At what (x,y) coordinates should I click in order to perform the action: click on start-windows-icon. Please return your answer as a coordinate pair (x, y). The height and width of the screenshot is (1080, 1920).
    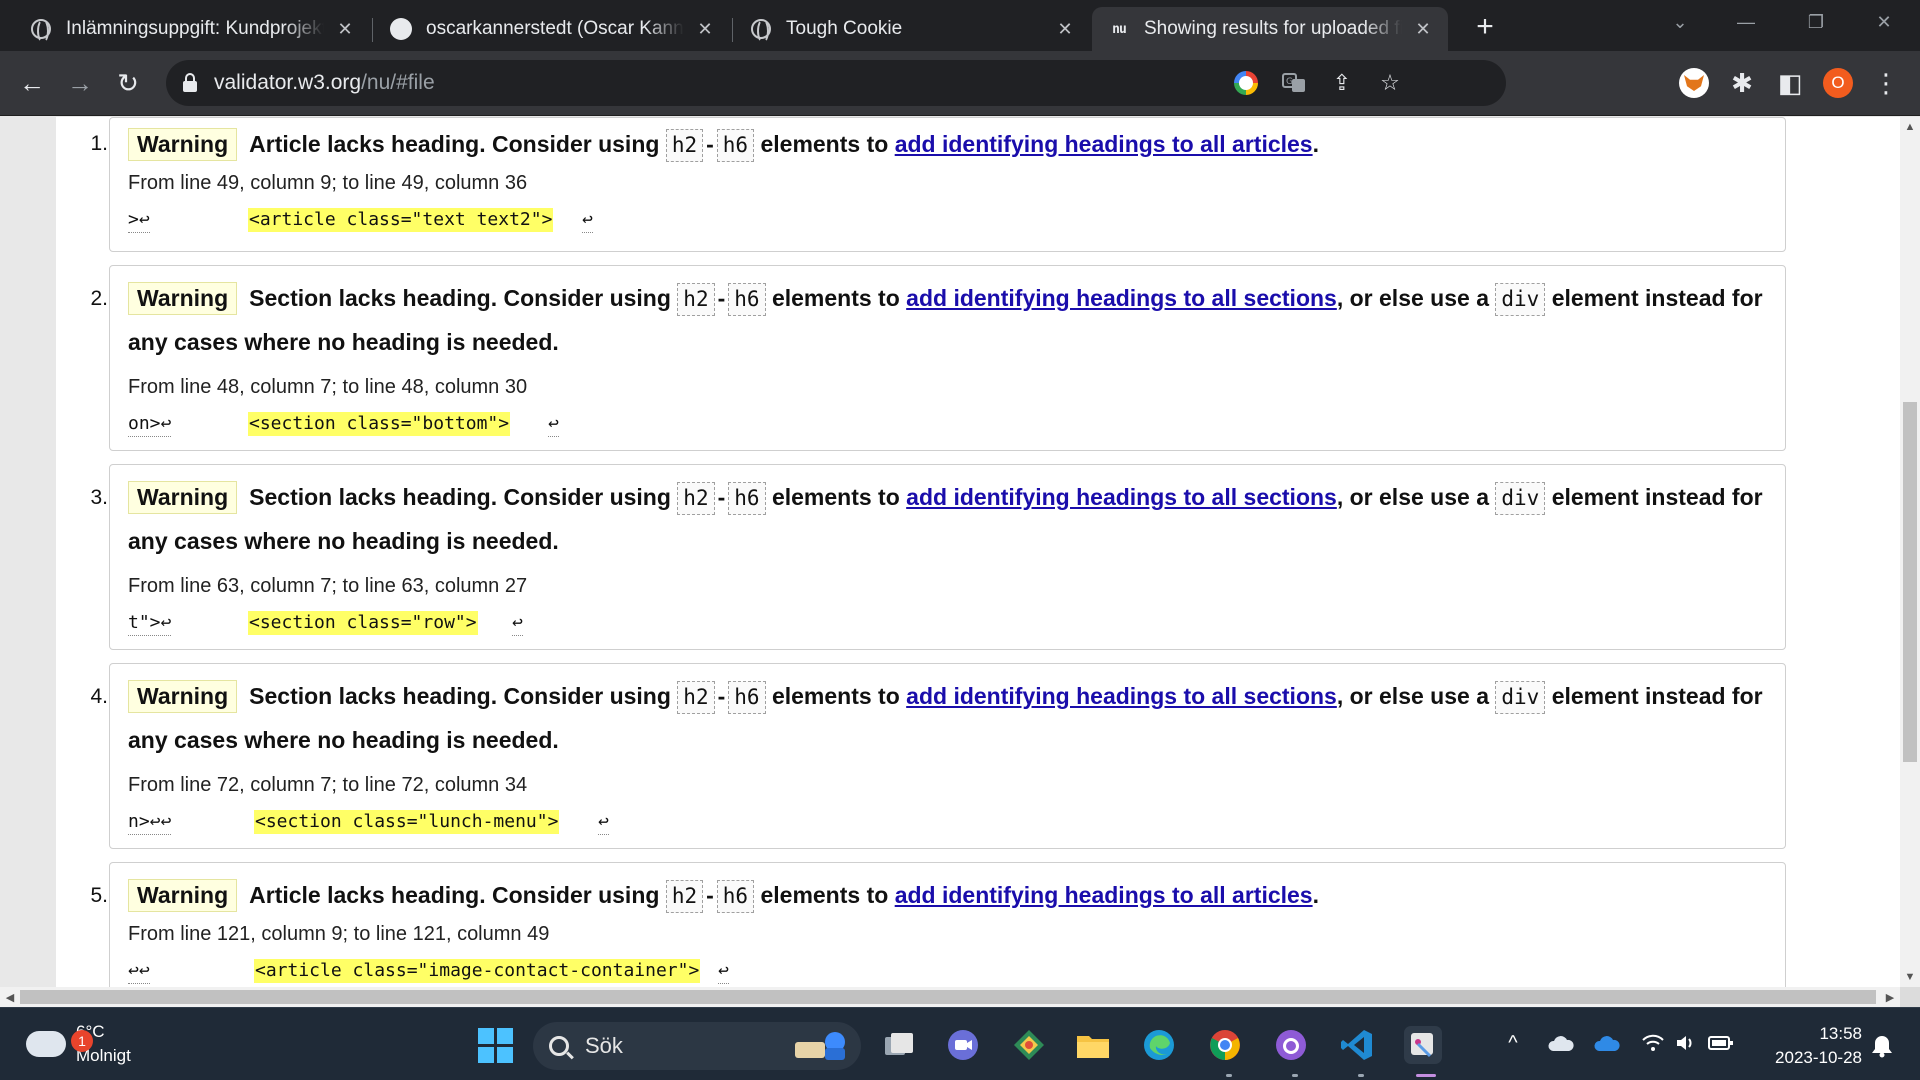
    Looking at the image, I should click on (495, 1045).